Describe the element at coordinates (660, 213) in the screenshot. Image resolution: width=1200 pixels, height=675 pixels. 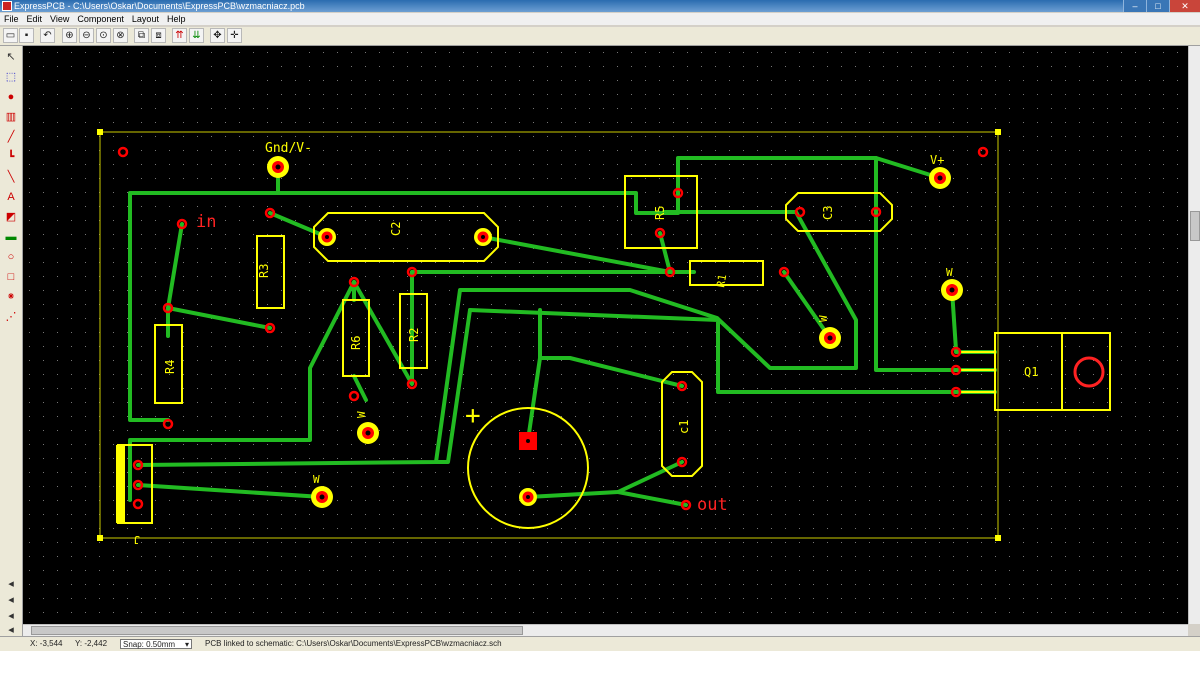
I see `r5-label: R5` at that location.